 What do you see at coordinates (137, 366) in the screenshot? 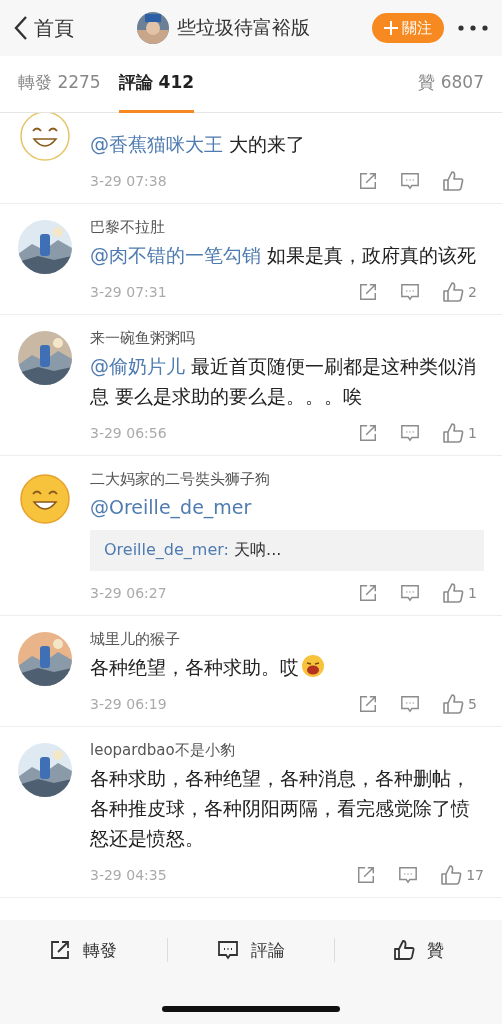
I see `mention-link: @偷奶片儿` at bounding box center [137, 366].